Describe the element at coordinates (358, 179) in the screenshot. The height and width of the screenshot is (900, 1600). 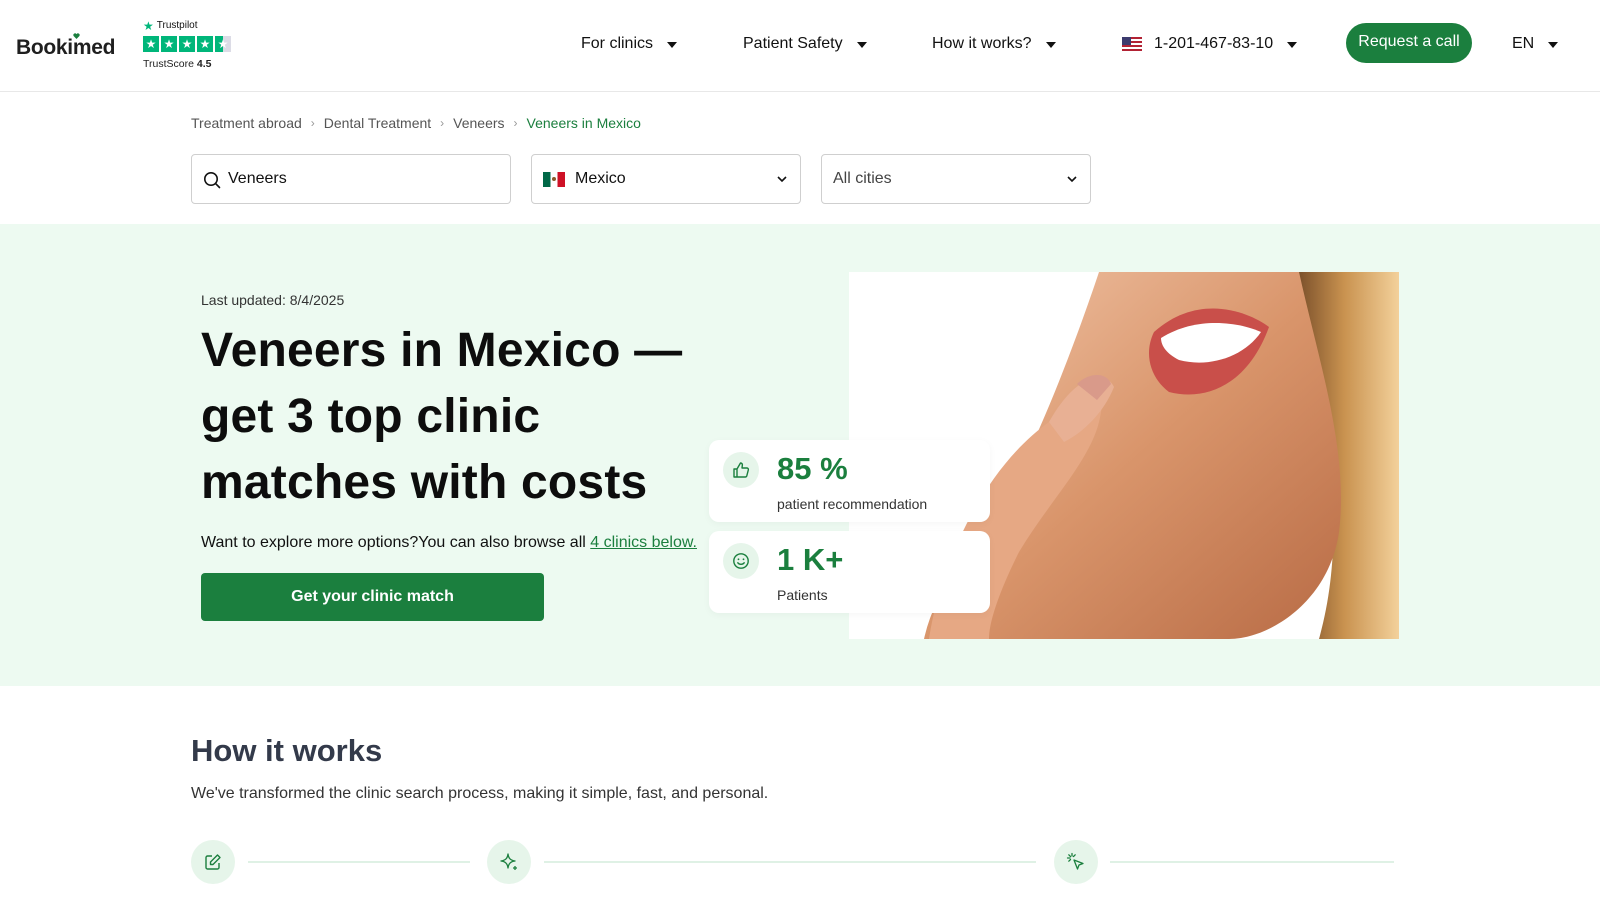
I see `treatment-search-input` at that location.